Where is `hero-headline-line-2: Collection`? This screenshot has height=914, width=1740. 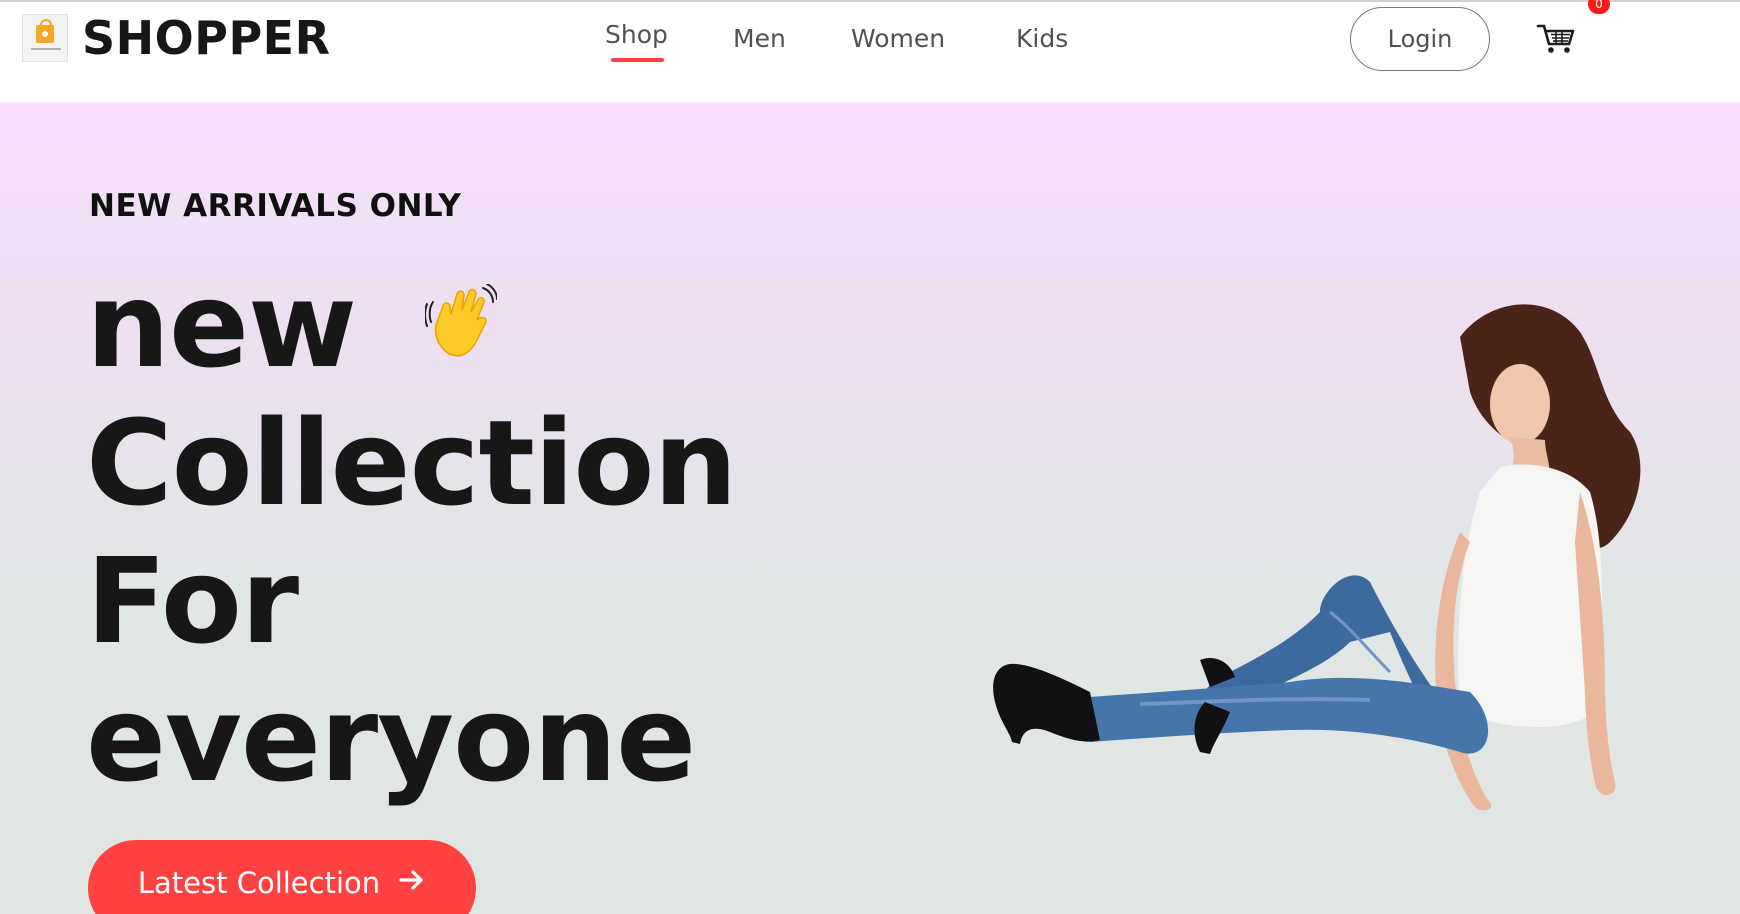 hero-headline-line-2: Collection is located at coordinates (411, 463).